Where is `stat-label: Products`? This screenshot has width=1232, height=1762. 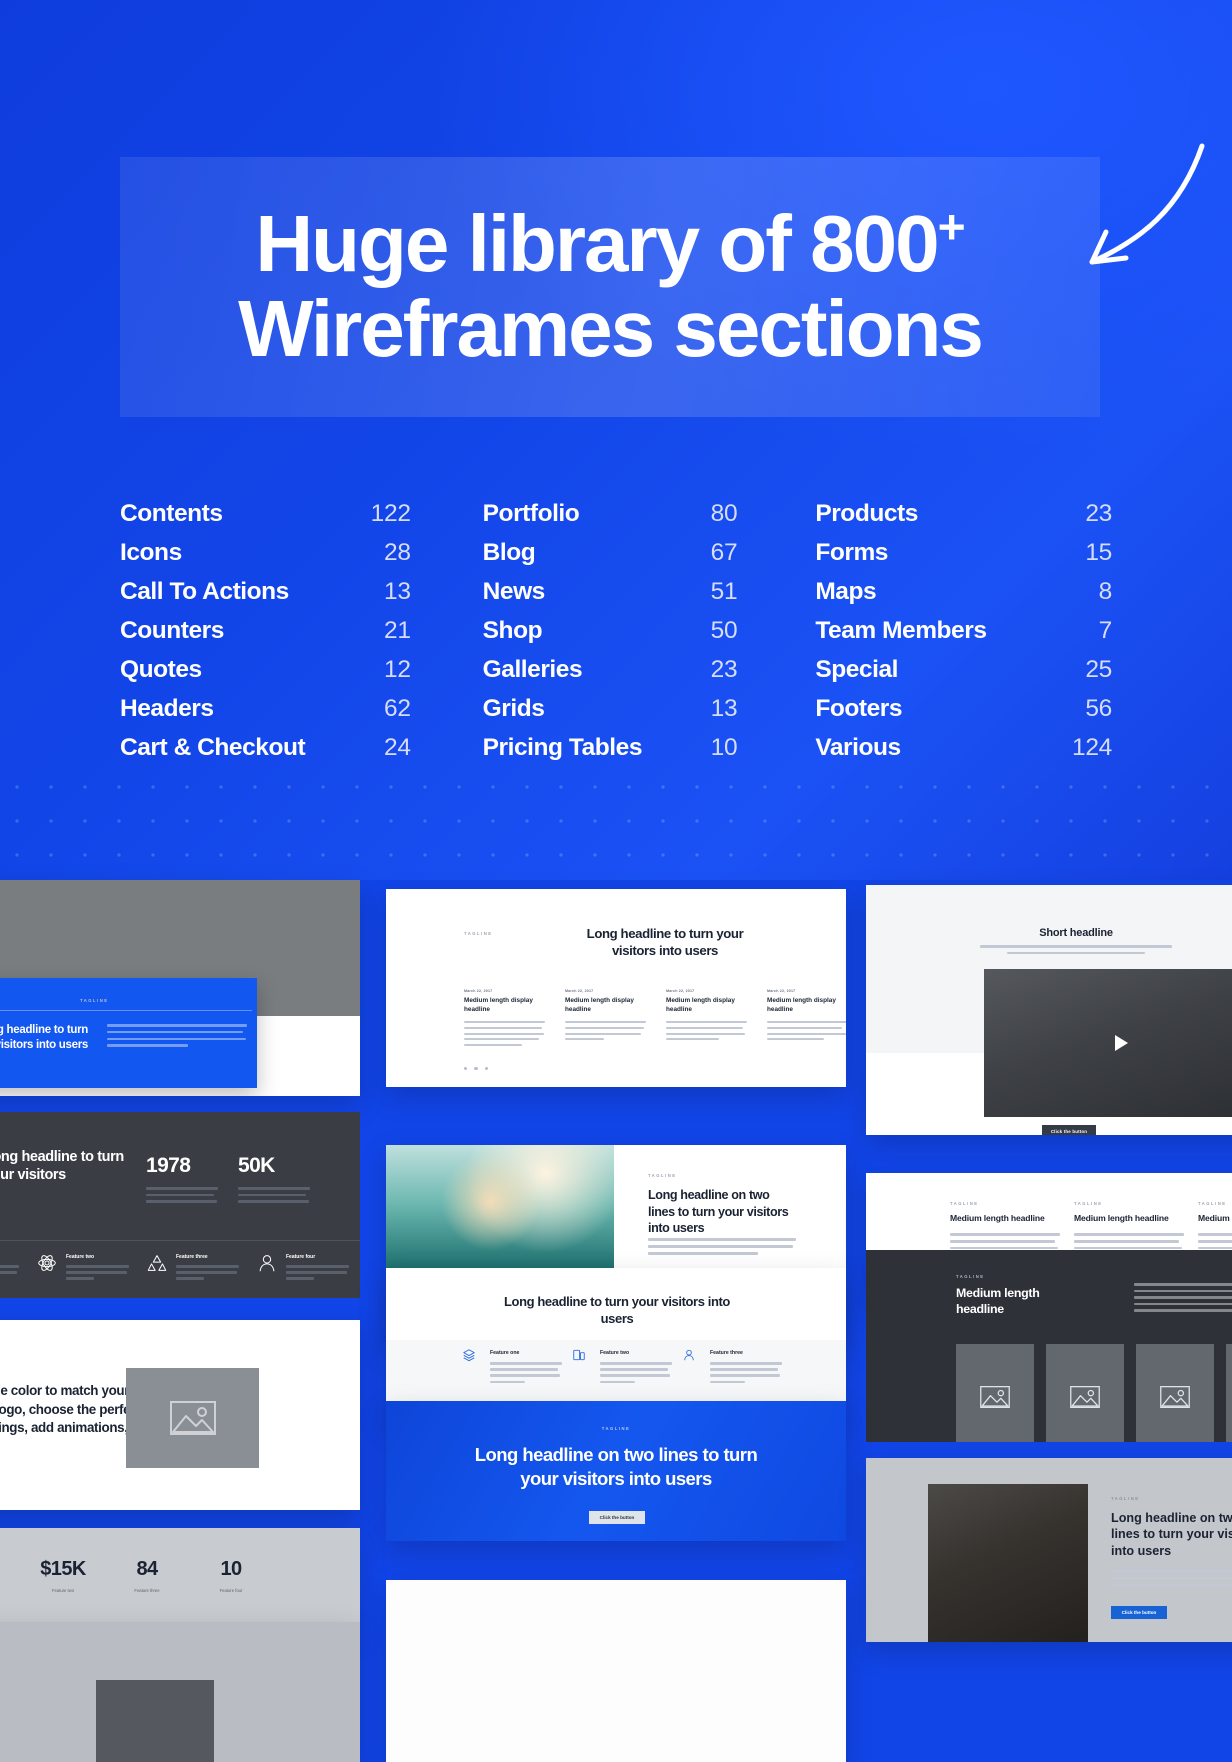 stat-label: Products is located at coordinates (866, 513).